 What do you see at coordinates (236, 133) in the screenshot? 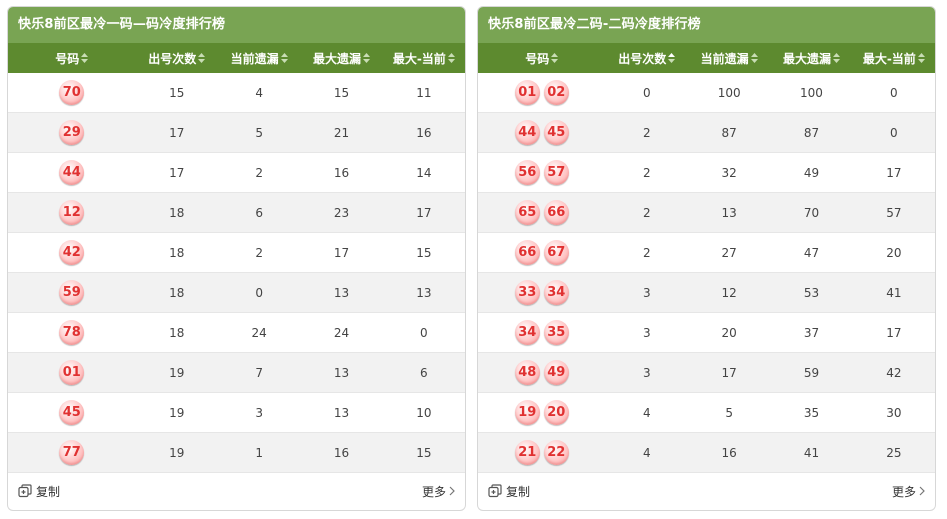
I see `table-row: 29 17 5 21 16` at bounding box center [236, 133].